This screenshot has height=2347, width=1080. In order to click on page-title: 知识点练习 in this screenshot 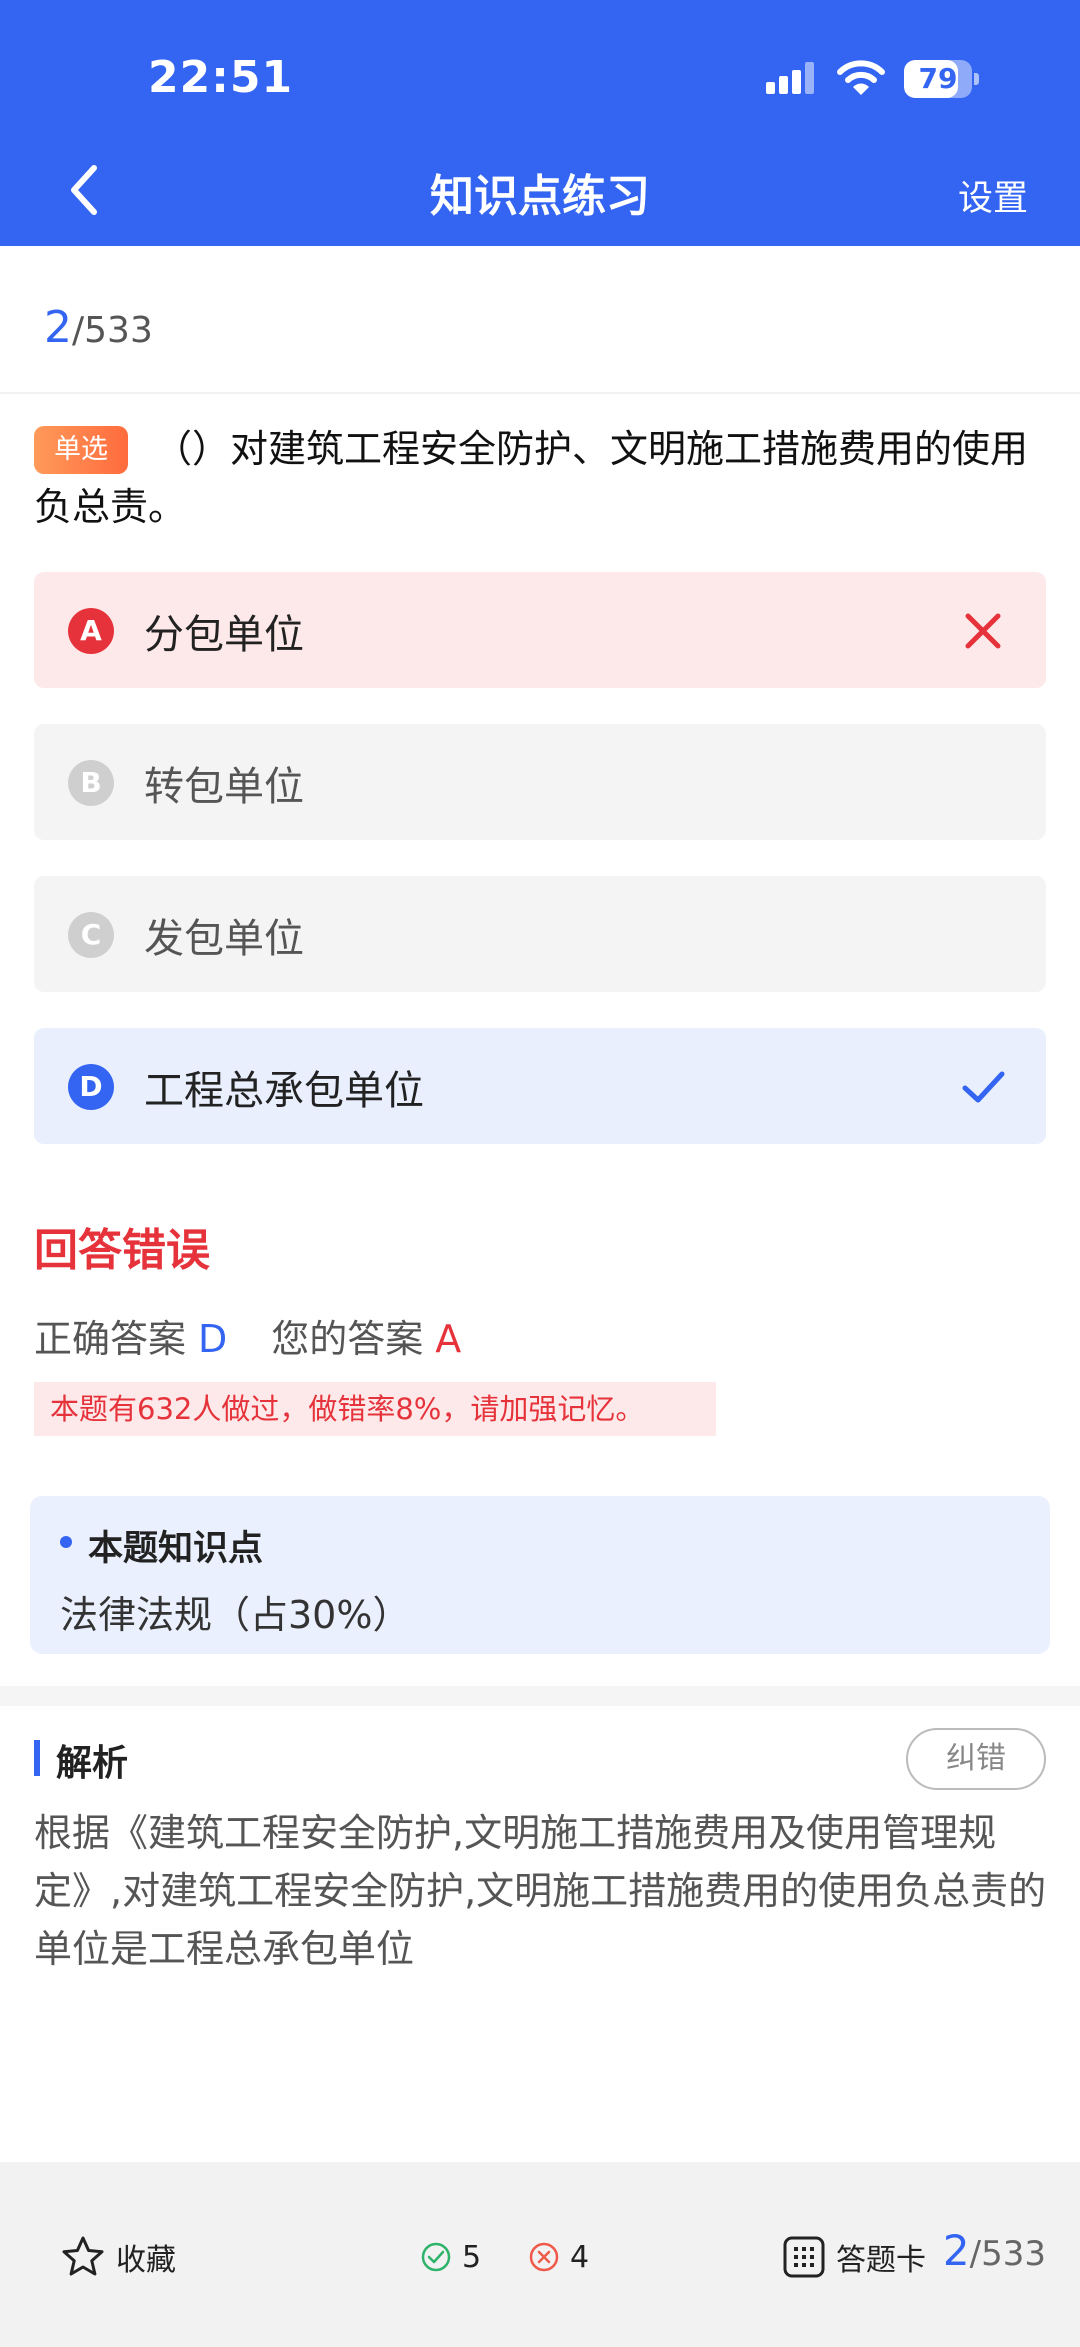, I will do `click(540, 196)`.